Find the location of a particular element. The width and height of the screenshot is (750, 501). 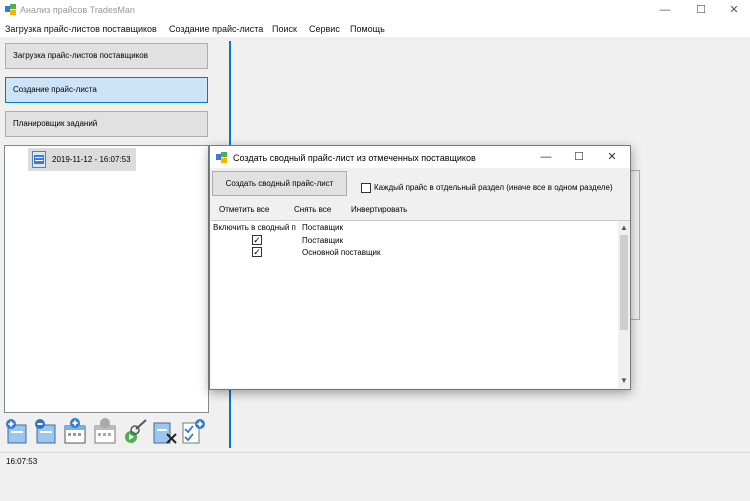

table-row: Поставщик is located at coordinates (322, 240).